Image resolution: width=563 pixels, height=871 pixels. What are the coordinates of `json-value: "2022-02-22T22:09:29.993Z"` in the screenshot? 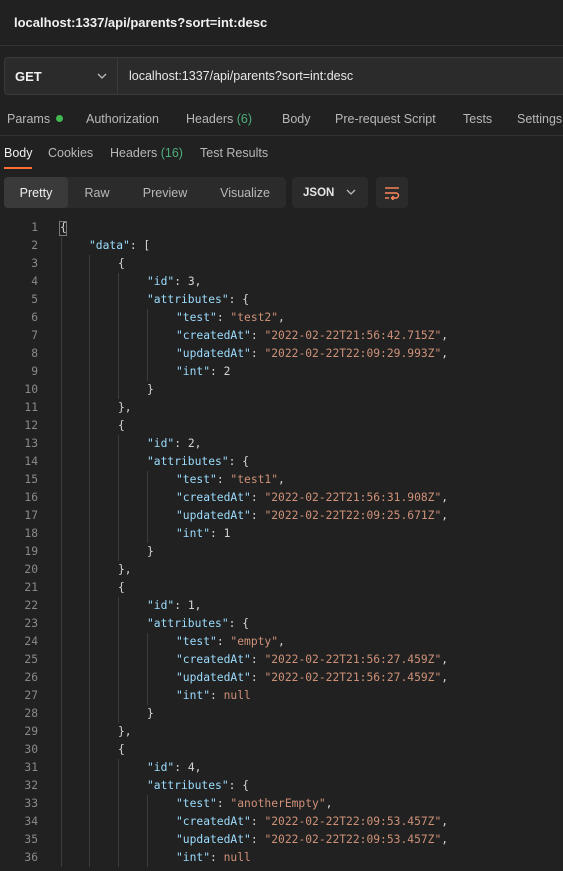 It's located at (353, 353).